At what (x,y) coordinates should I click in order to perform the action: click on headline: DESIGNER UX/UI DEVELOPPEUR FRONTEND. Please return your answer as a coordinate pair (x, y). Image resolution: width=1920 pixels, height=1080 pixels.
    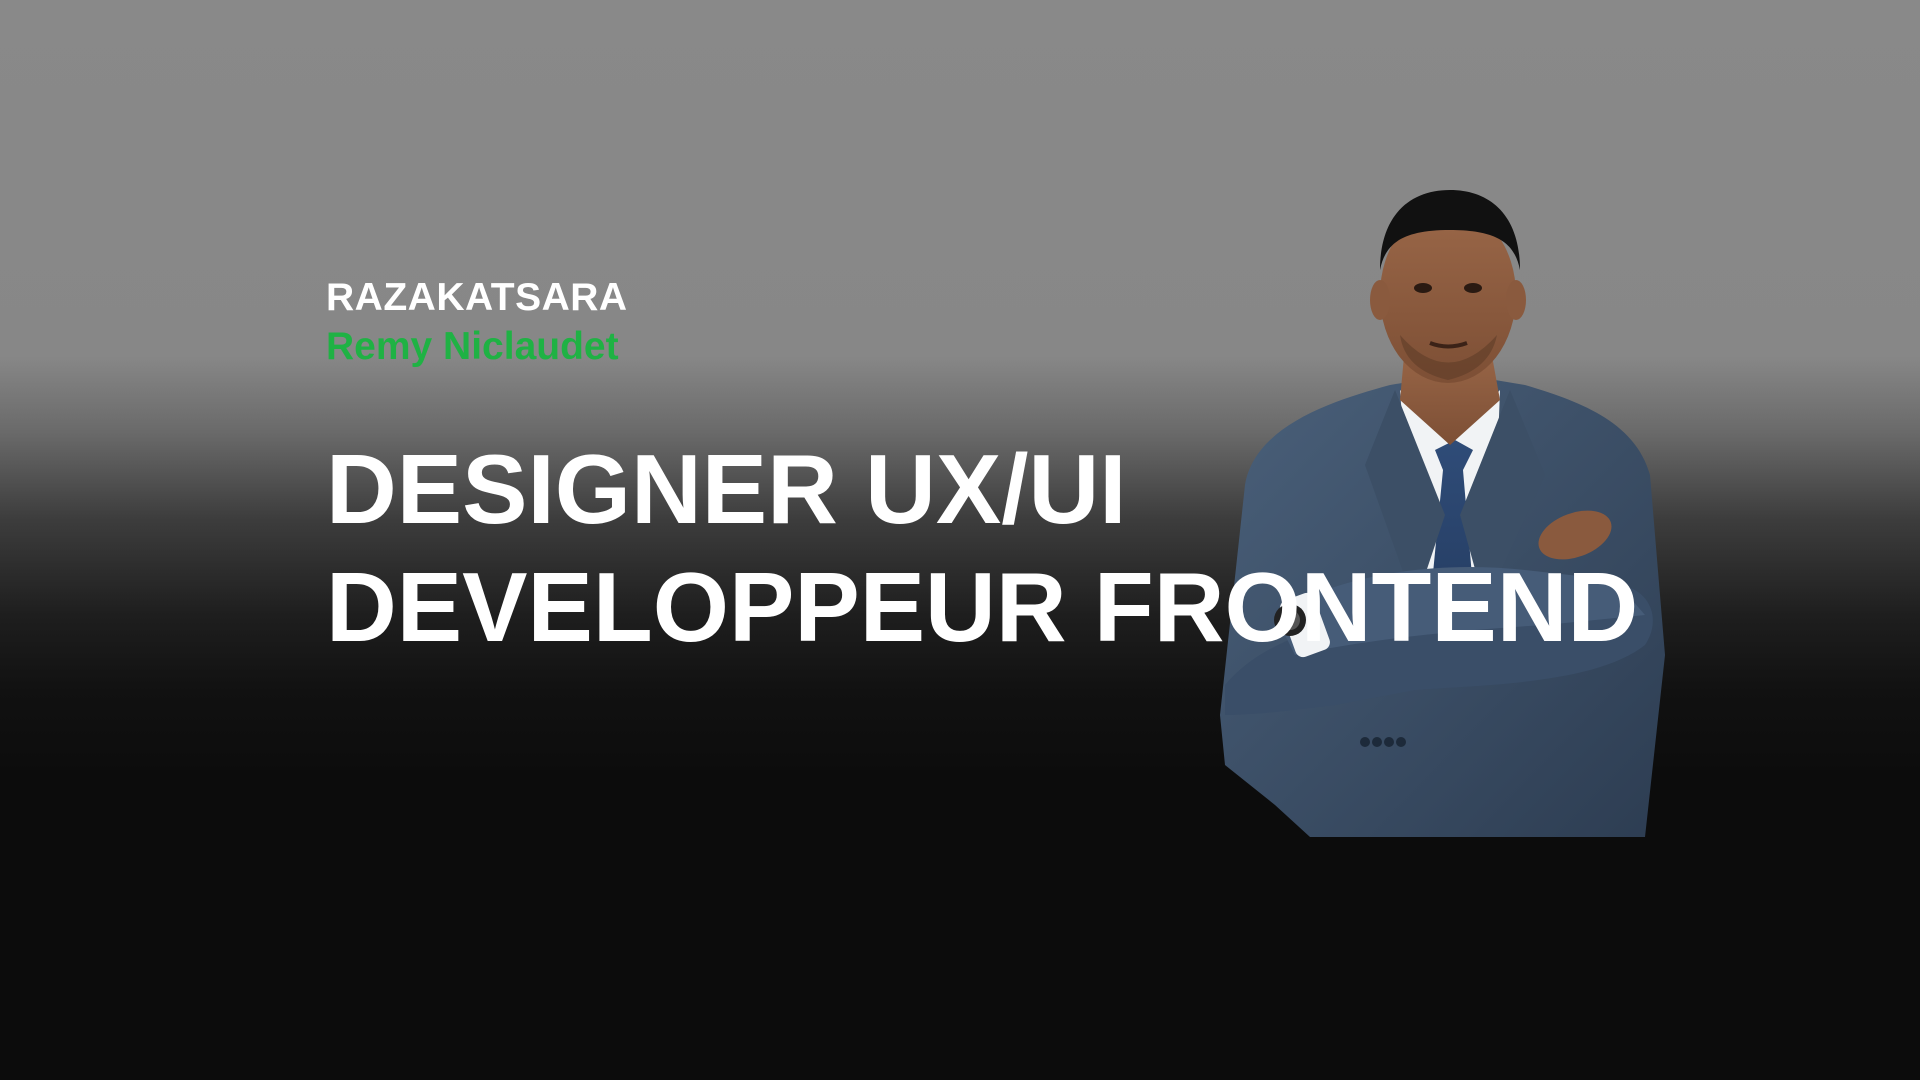
    Looking at the image, I should click on (982, 548).